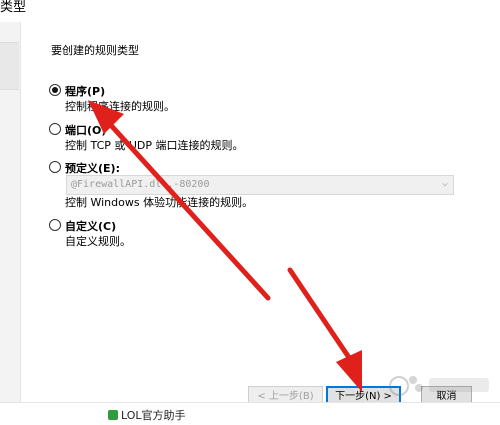 The width and height of the screenshot is (500, 425). What do you see at coordinates (10, 212) in the screenshot?
I see `steps-pane` at bounding box center [10, 212].